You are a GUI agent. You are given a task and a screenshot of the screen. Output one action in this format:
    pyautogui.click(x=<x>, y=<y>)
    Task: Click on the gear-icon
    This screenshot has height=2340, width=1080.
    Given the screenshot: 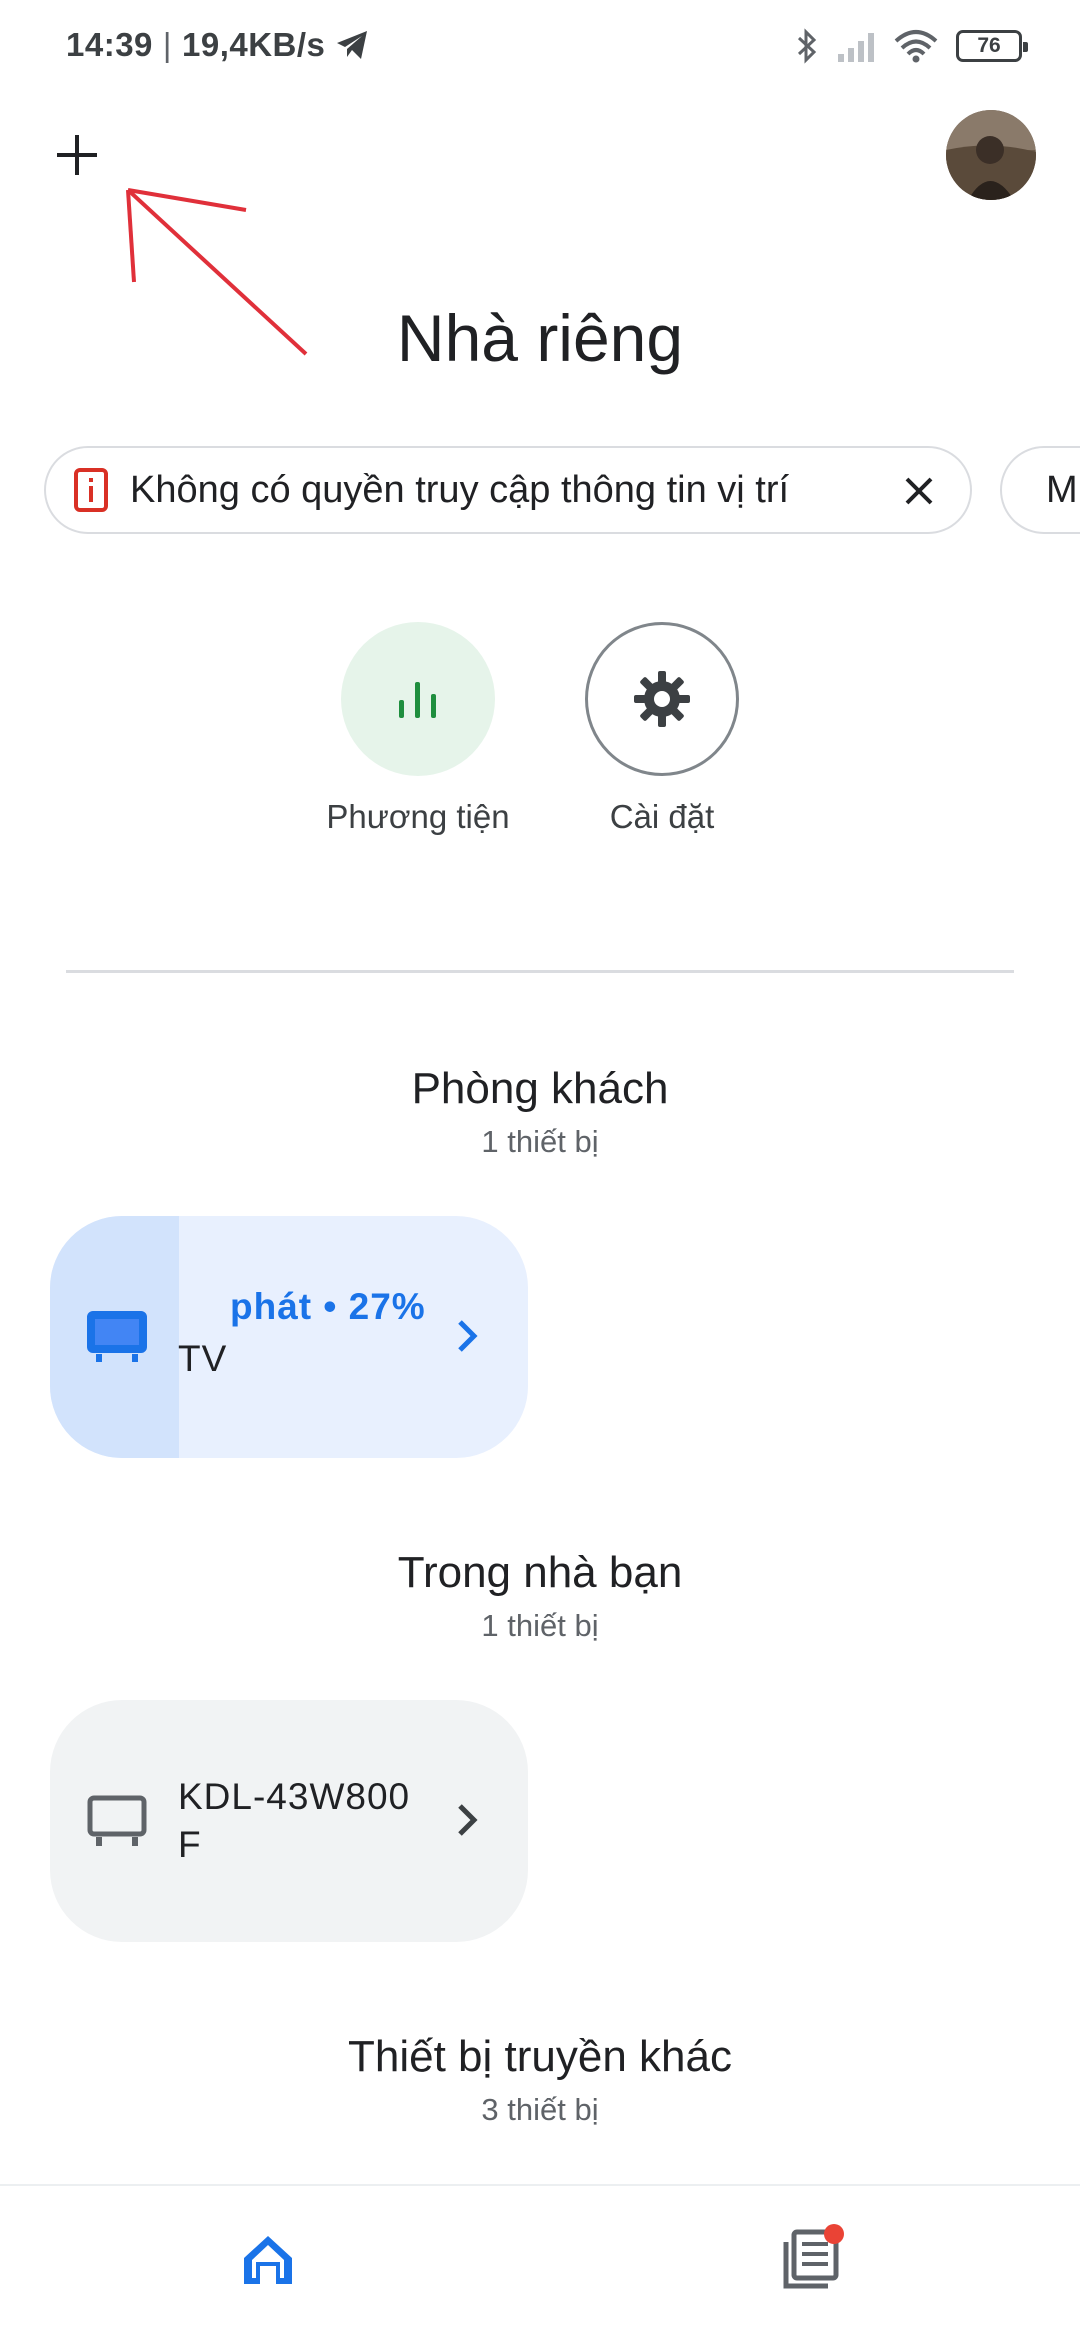 What is the action you would take?
    pyautogui.click(x=662, y=699)
    